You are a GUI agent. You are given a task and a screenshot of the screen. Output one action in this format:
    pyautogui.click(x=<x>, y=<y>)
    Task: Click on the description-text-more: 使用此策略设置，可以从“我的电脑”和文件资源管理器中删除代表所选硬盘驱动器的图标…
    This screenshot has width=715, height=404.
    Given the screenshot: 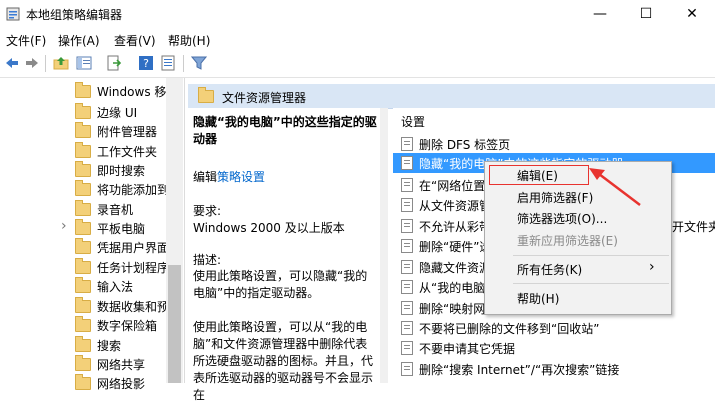 What is the action you would take?
    pyautogui.click(x=283, y=361)
    